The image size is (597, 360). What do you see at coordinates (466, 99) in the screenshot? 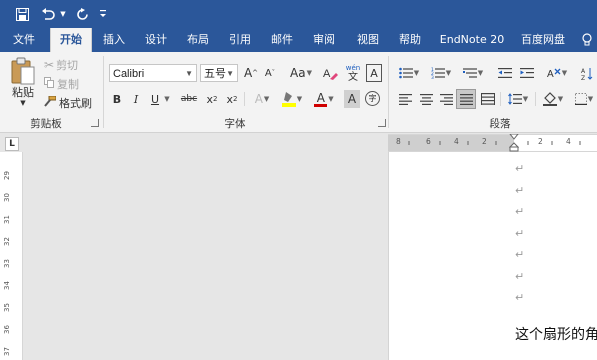
I see `justify-icon` at bounding box center [466, 99].